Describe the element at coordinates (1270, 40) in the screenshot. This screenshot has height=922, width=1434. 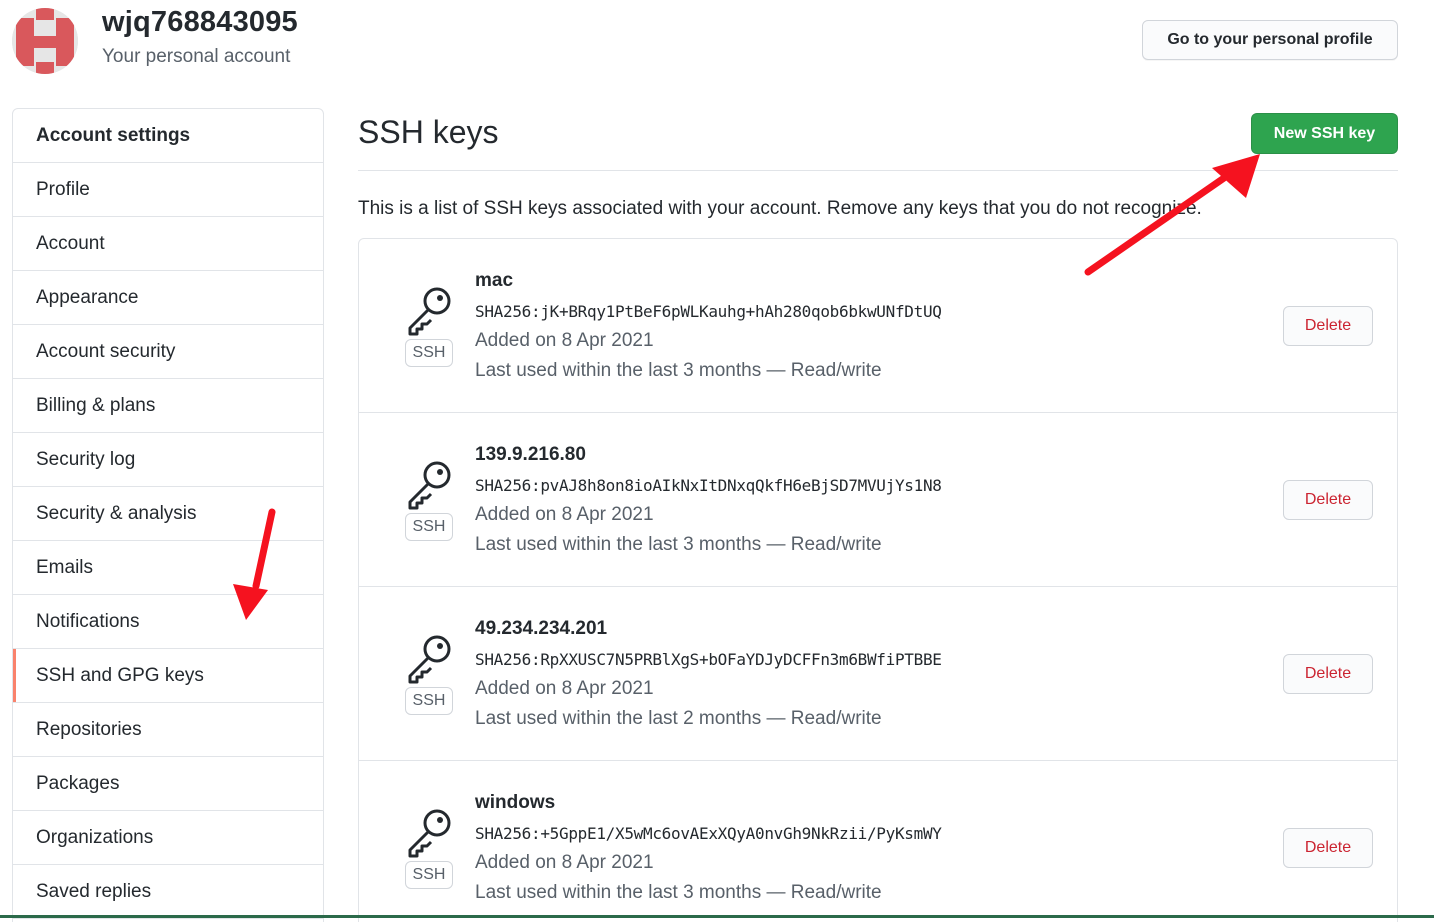
I see `go-to-profile-button: Go to your personal profile` at that location.